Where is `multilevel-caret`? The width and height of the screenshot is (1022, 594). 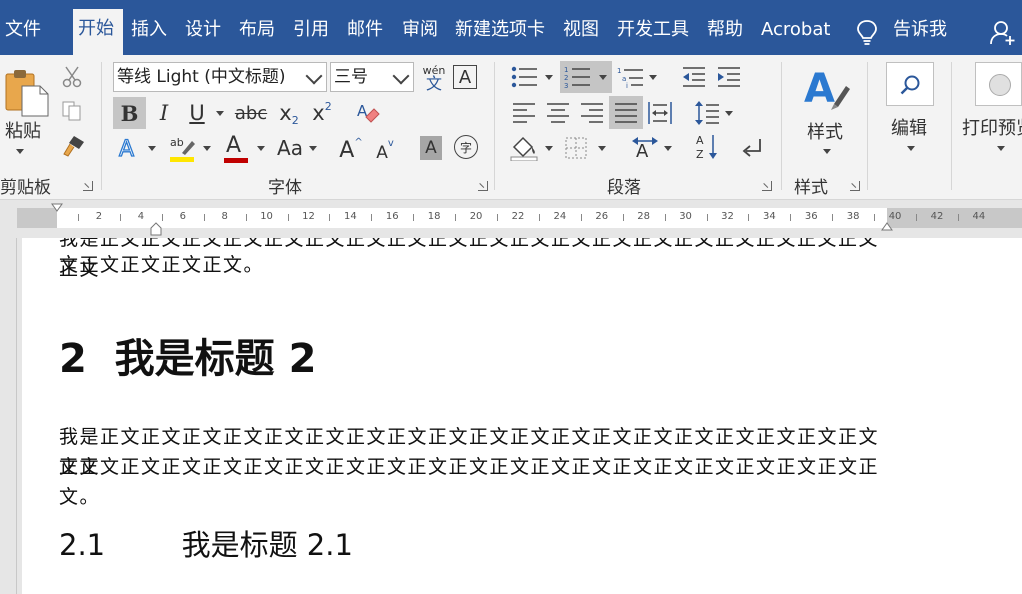
multilevel-caret is located at coordinates (653, 77).